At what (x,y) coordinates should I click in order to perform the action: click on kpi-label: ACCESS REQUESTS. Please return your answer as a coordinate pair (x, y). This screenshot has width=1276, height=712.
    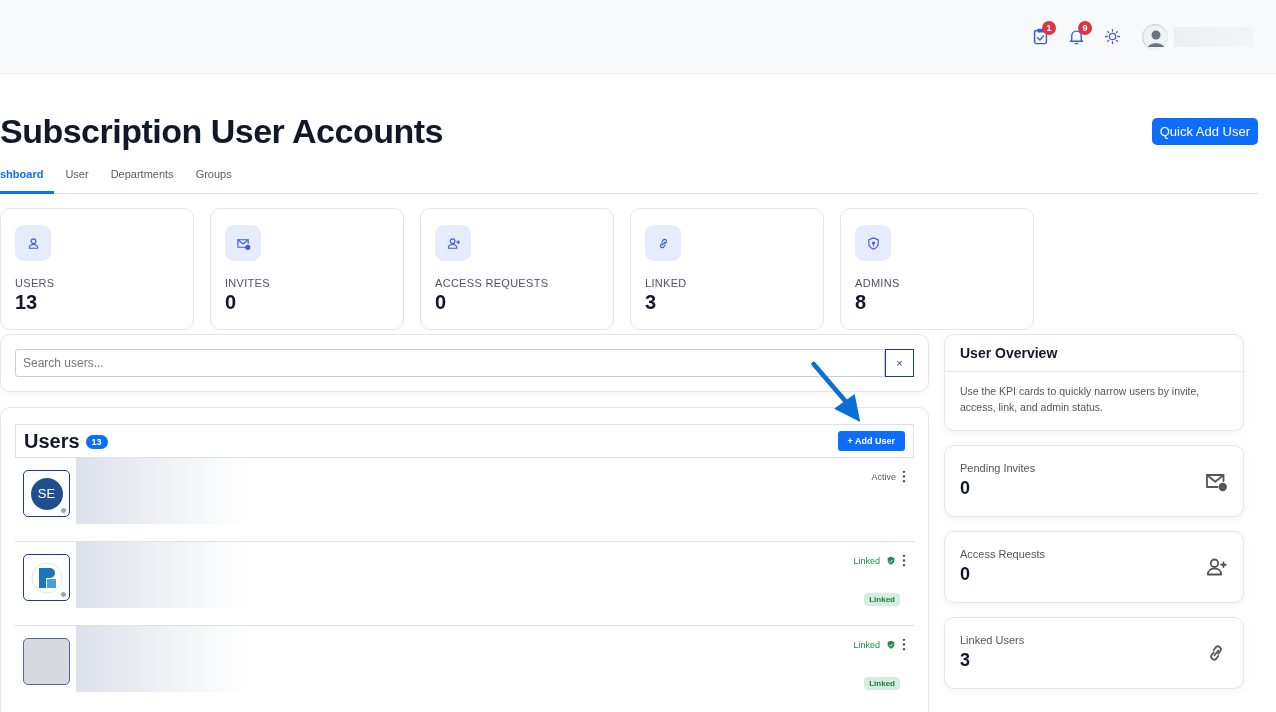
    Looking at the image, I should click on (492, 283).